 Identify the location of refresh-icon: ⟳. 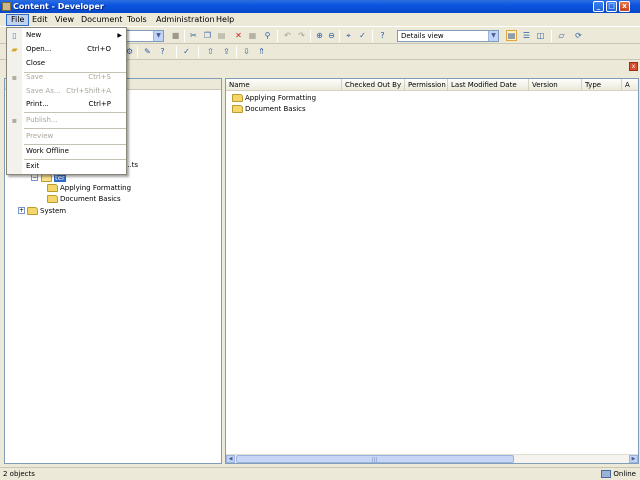
(578, 35).